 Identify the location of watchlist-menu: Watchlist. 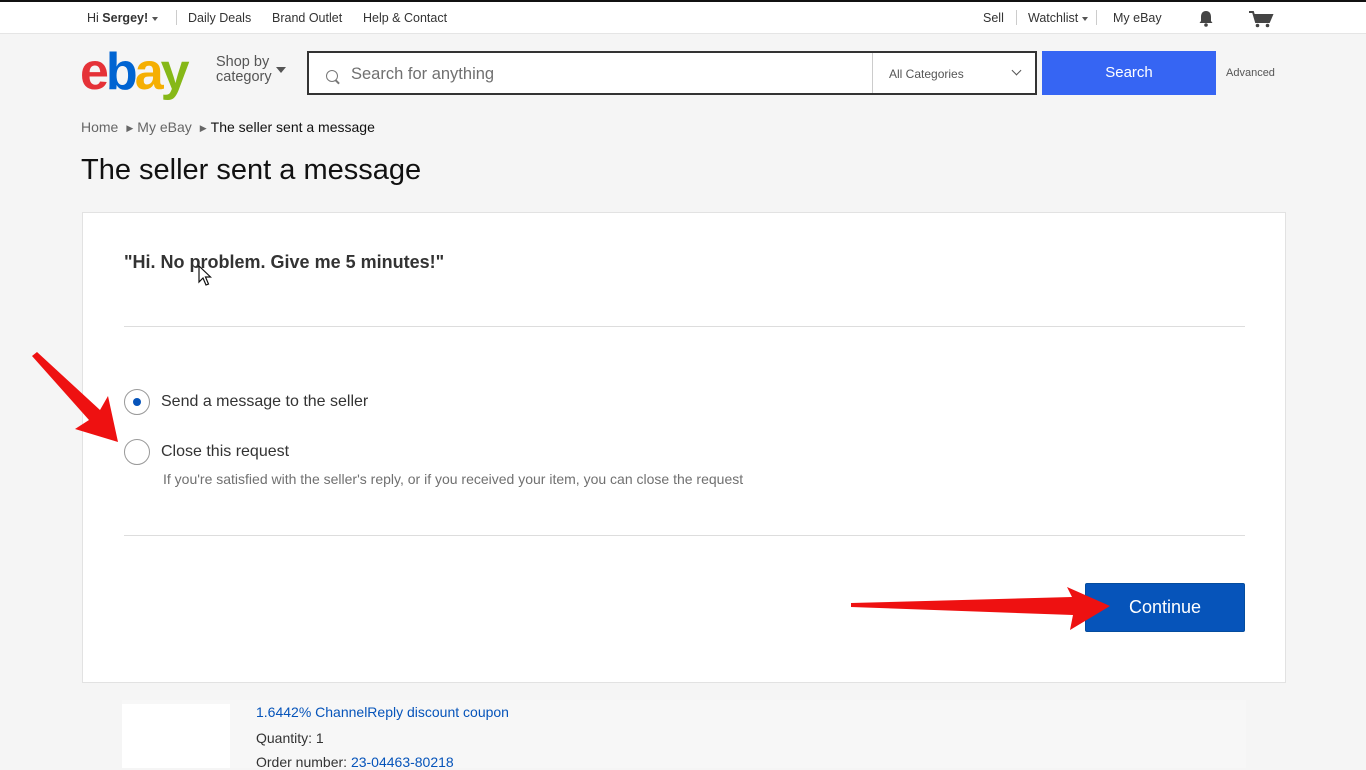
(1058, 18).